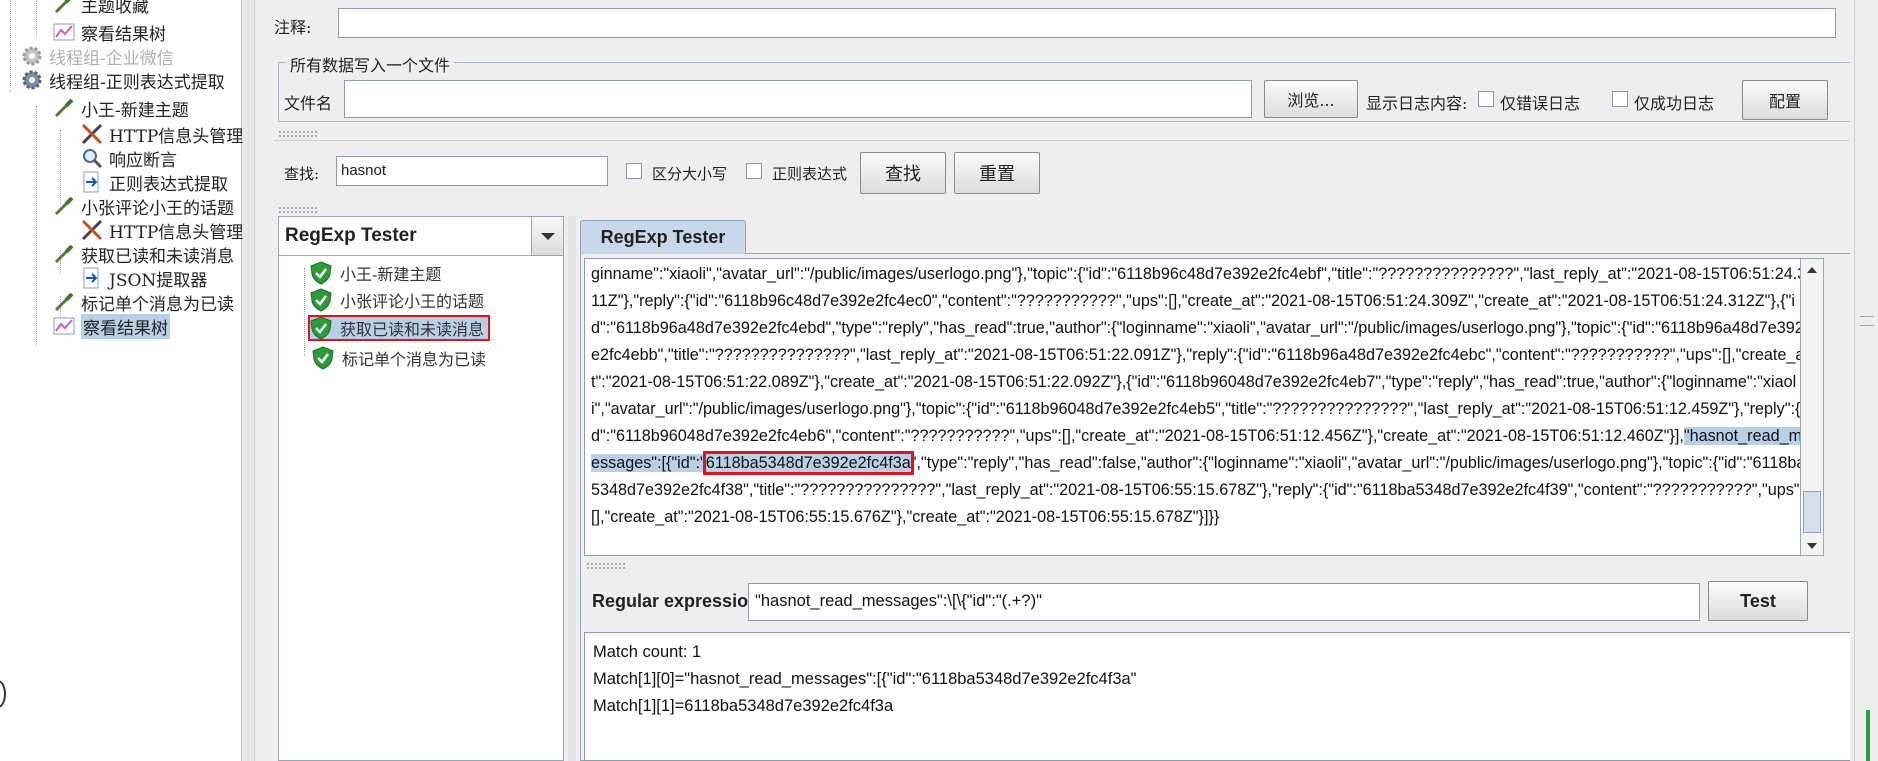  What do you see at coordinates (111, 58) in the screenshot?
I see `tree-item-label: 线程组-企业微信` at bounding box center [111, 58].